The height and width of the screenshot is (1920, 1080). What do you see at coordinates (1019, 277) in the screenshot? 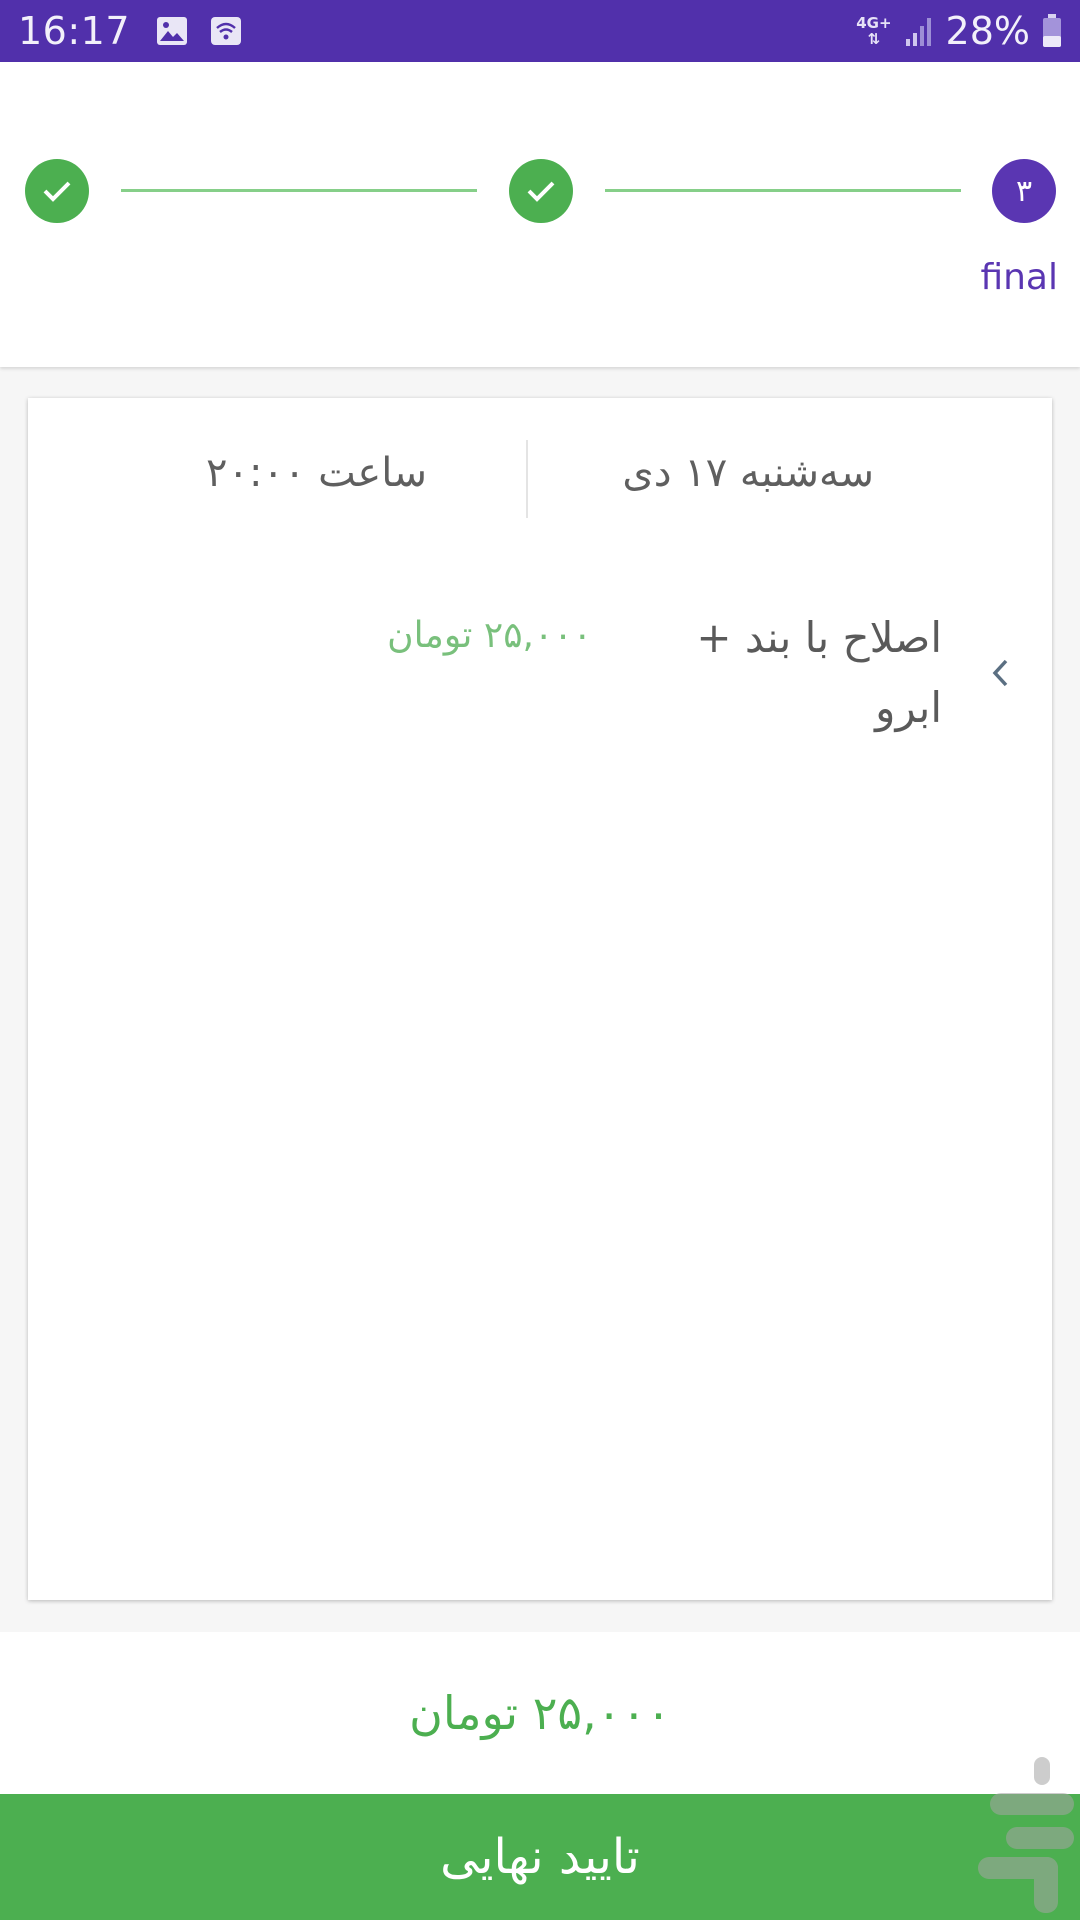
I see `step-label: final` at bounding box center [1019, 277].